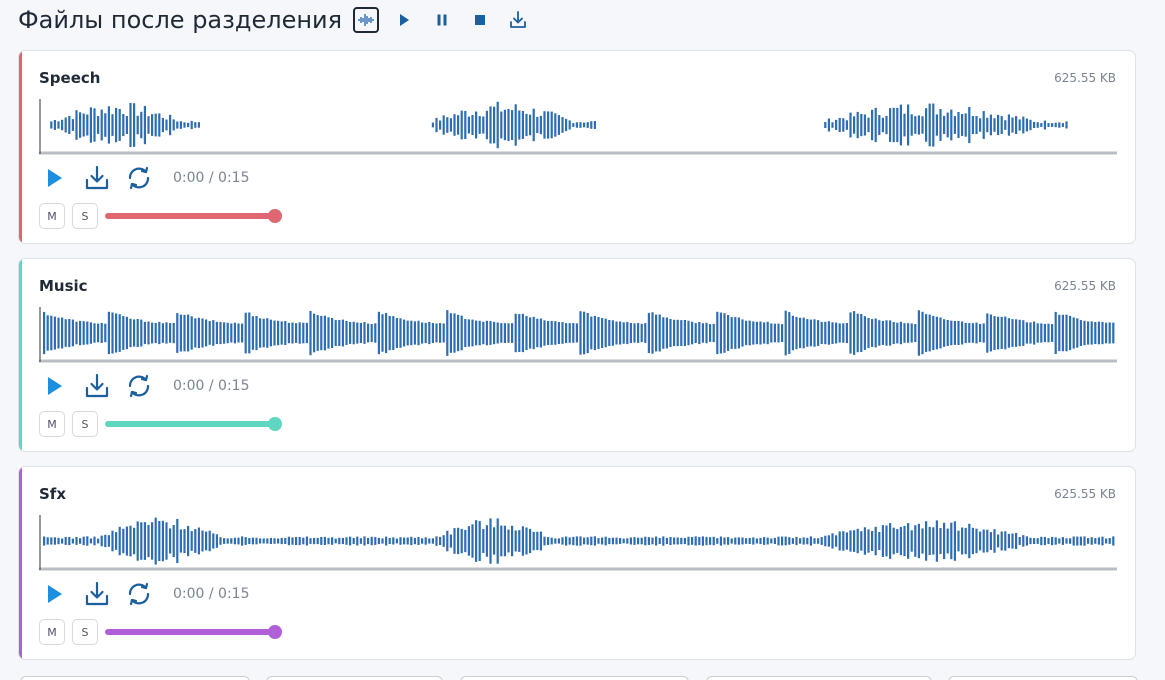 The height and width of the screenshot is (680, 1165). Describe the element at coordinates (404, 20) in the screenshot. I see `play-all-button` at that location.